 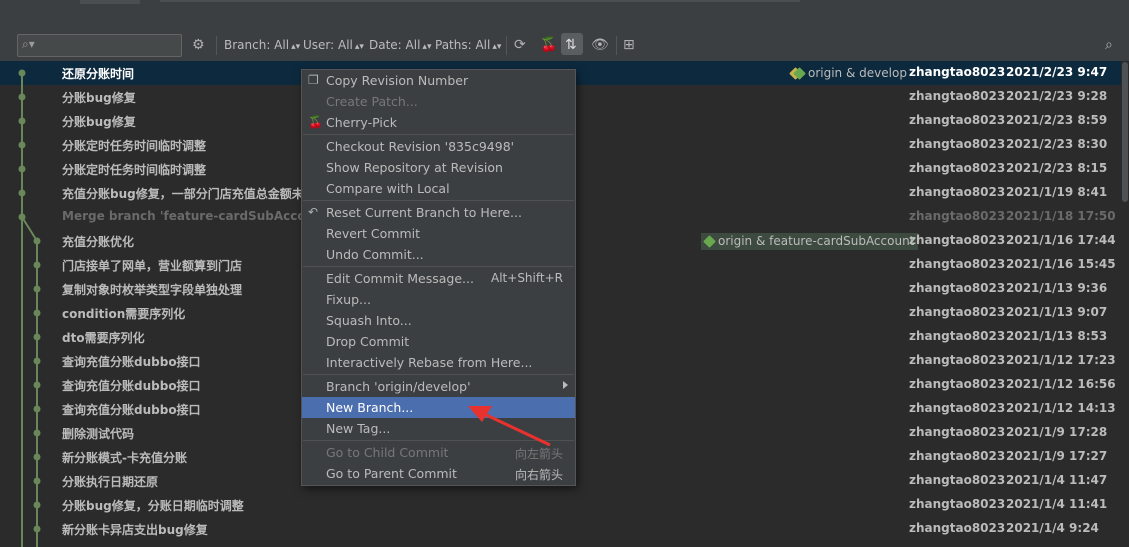 What do you see at coordinates (28, 44) in the screenshot?
I see `search-icon: ⌕▾` at bounding box center [28, 44].